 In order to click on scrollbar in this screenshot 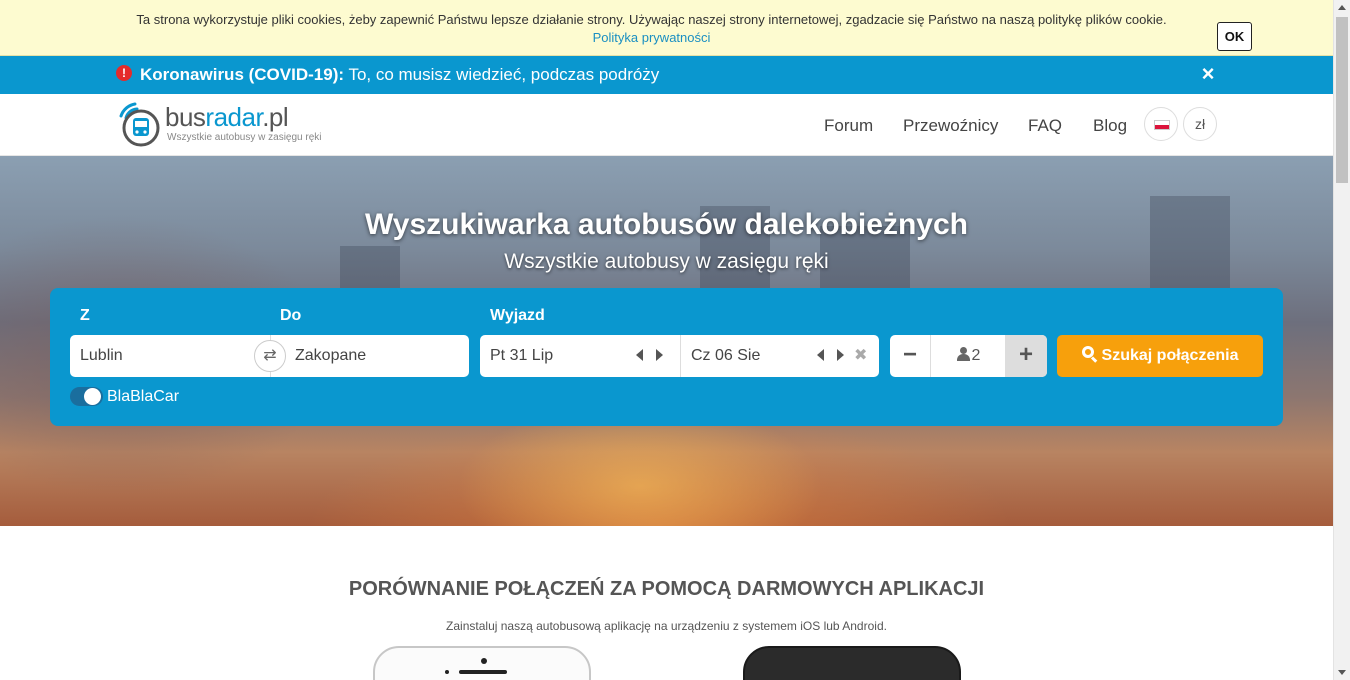, I will do `click(1341, 340)`.